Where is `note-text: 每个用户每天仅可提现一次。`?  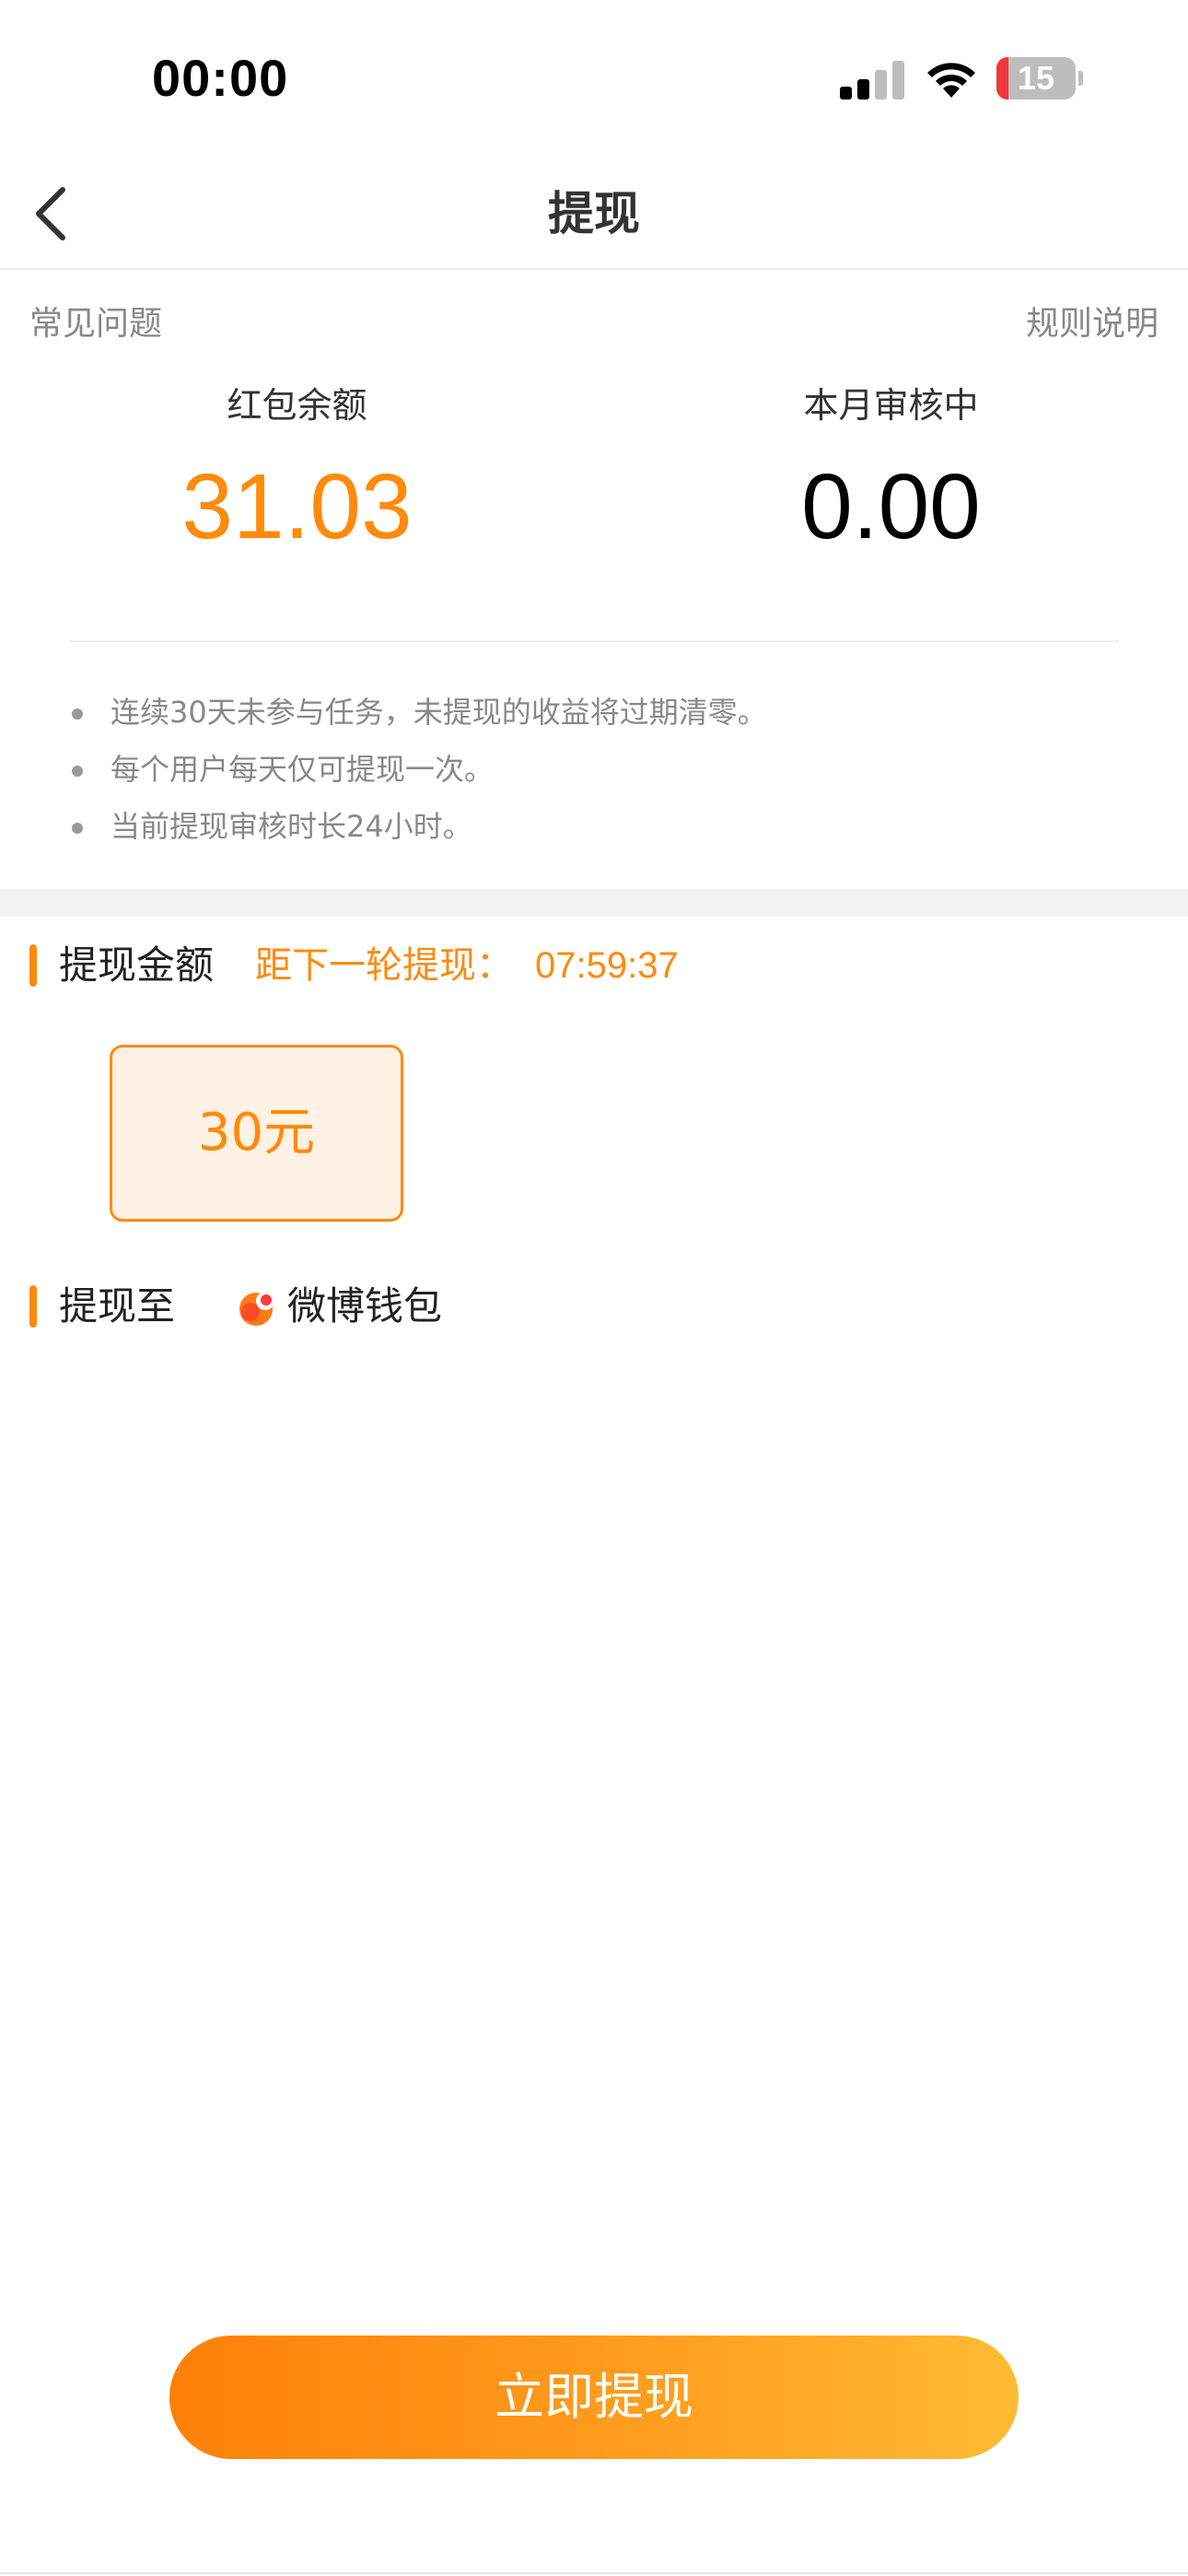
note-text: 每个用户每天仅可提现一次。 is located at coordinates (303, 769).